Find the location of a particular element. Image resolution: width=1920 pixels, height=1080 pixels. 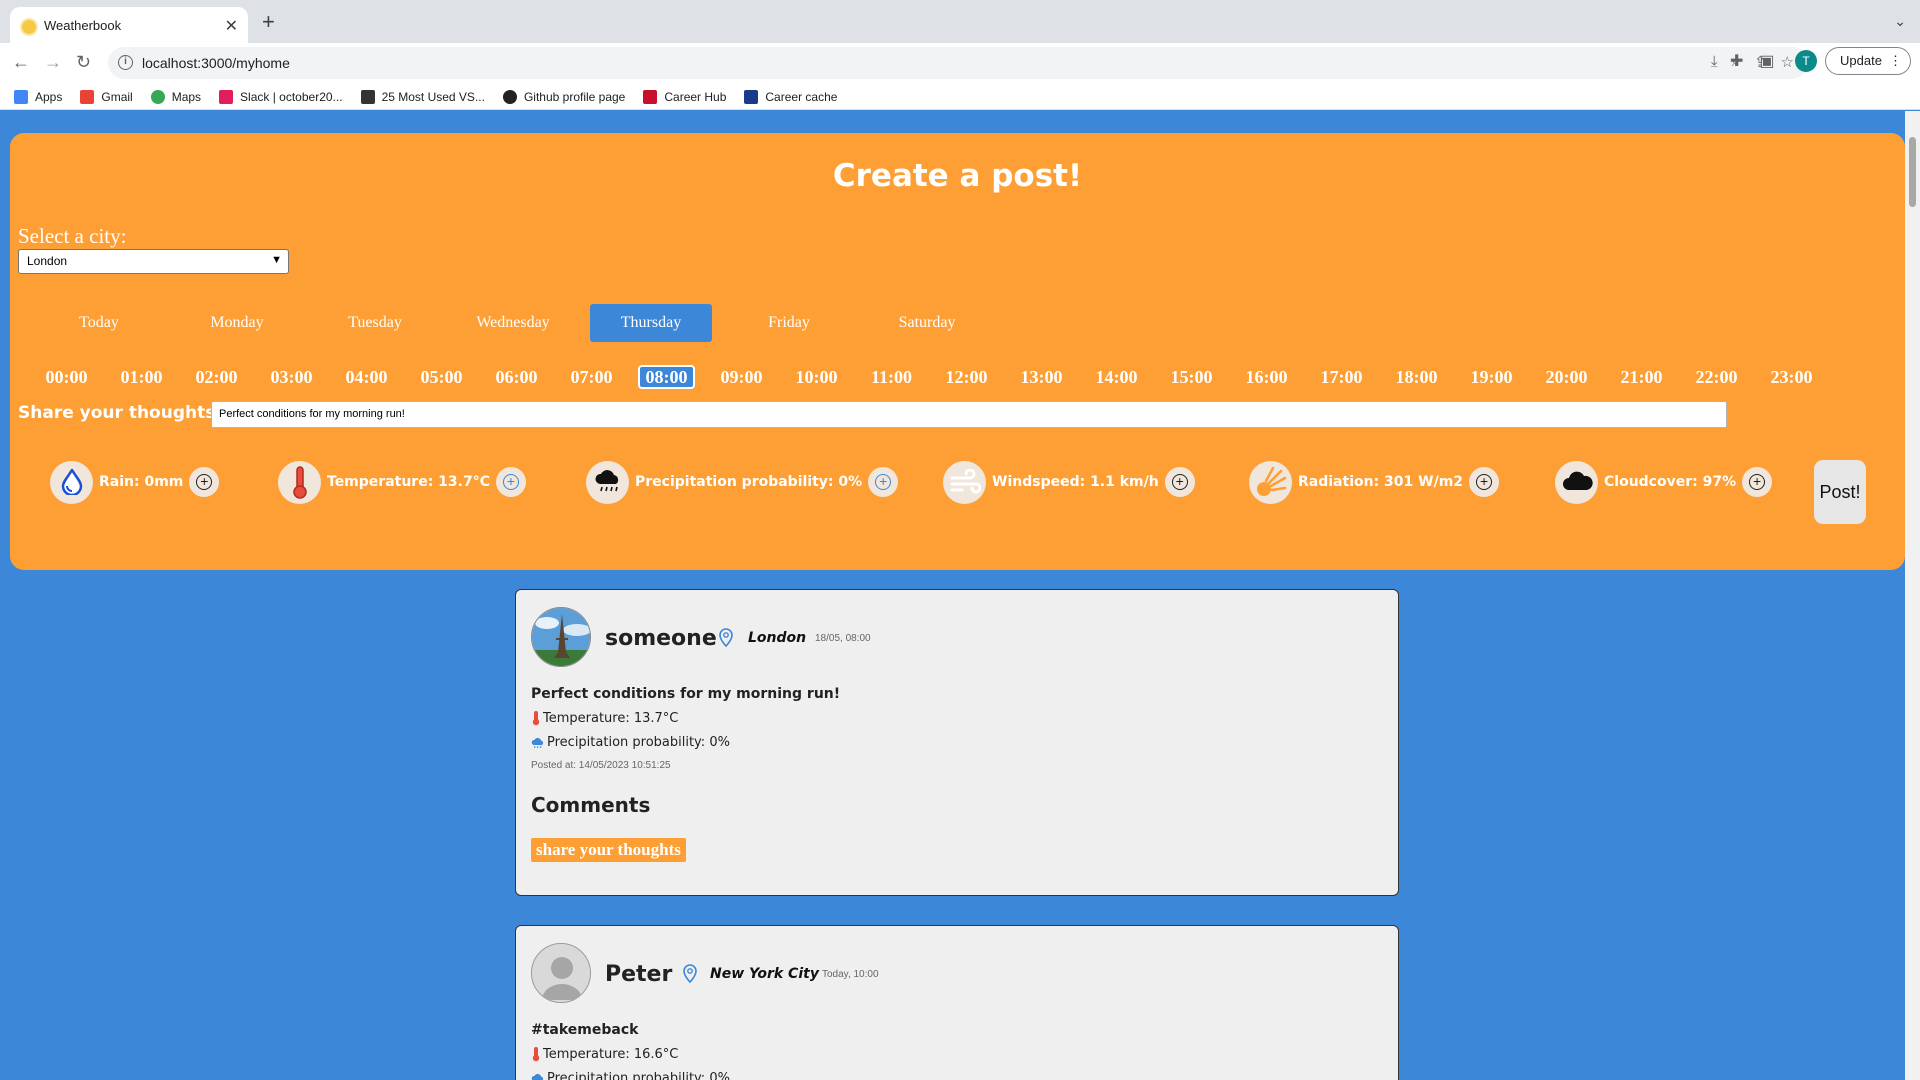

tab-thursday: Thursday is located at coordinates (651, 323).